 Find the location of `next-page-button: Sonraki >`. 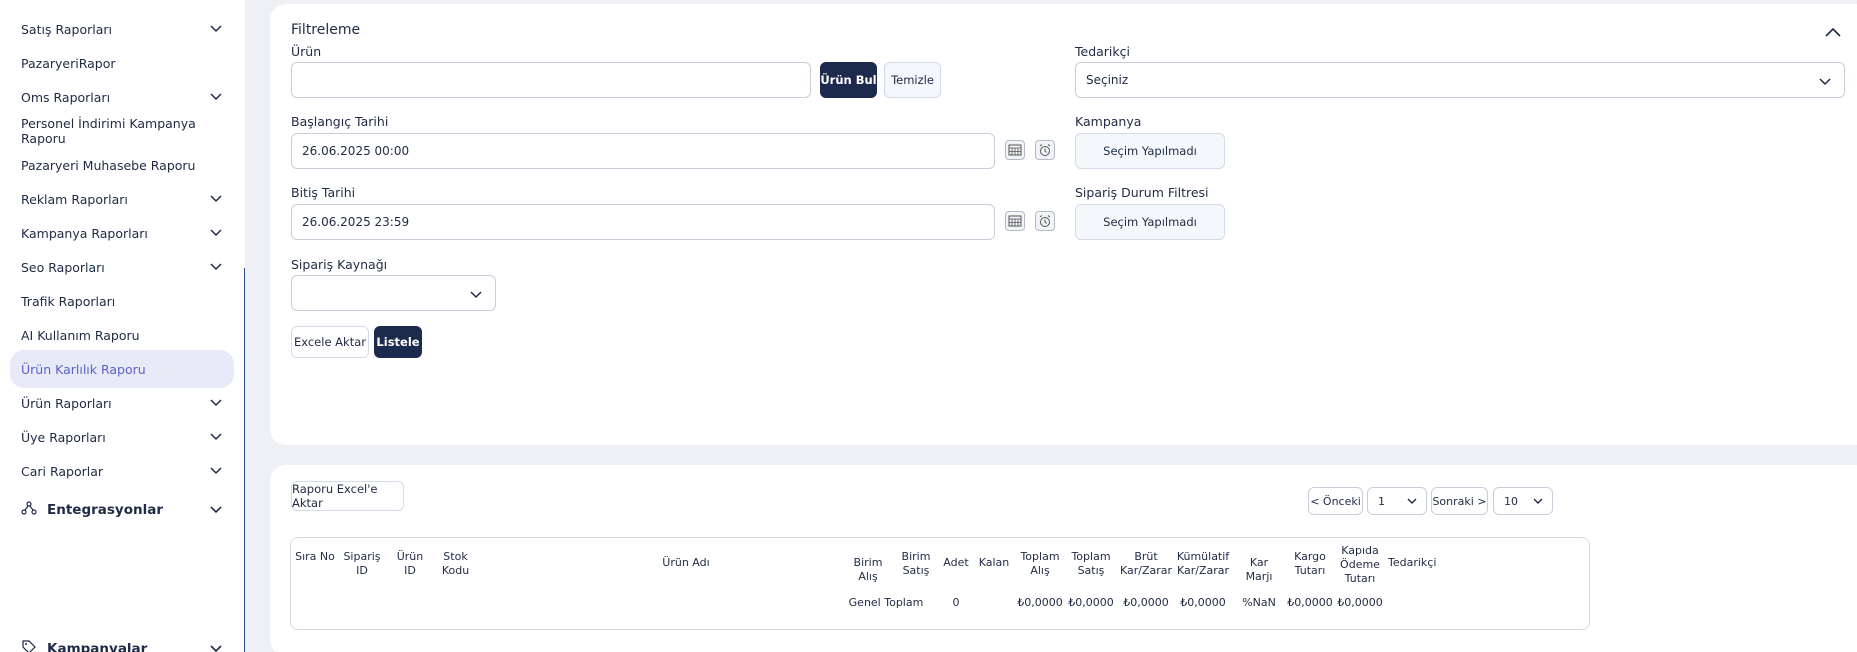

next-page-button: Sonraki > is located at coordinates (1459, 501).